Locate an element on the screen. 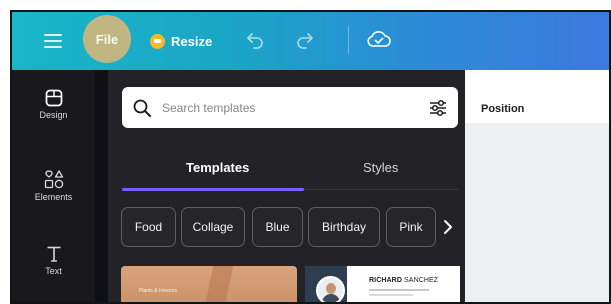 This screenshot has width=611, height=304. filter-chip-blue: Blue is located at coordinates (277, 227).